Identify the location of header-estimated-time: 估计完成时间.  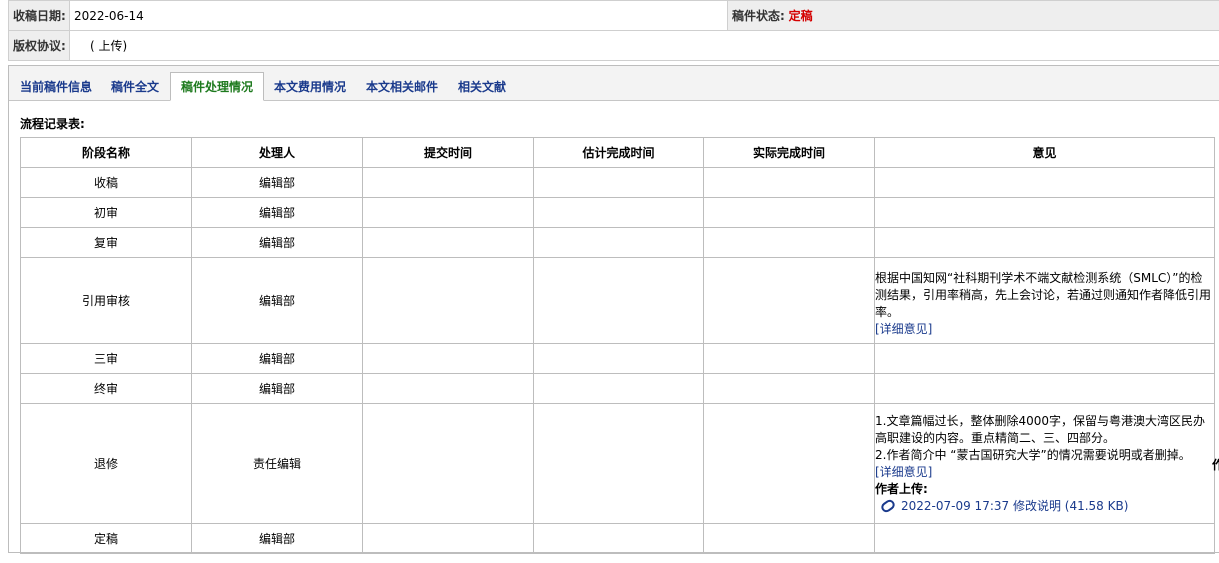
(618, 152).